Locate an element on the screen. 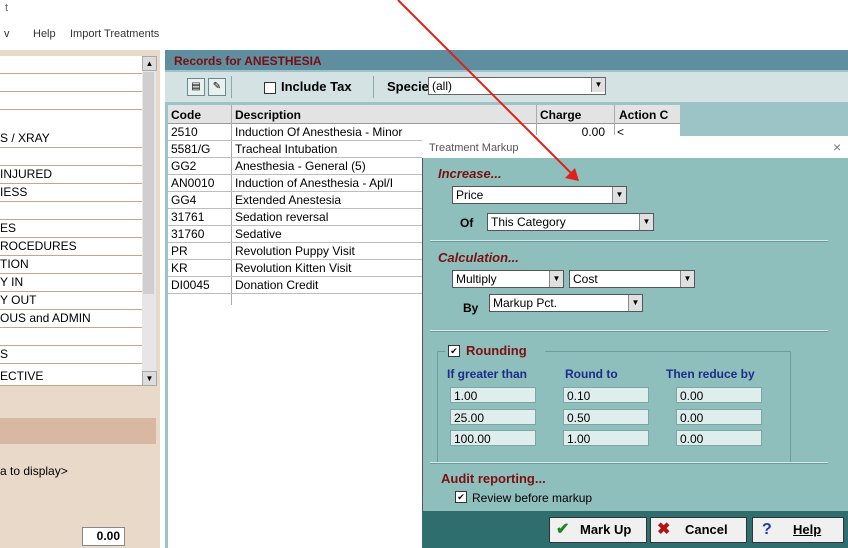 The image size is (848, 548). annotation-arrow is located at coordinates (488, 90).